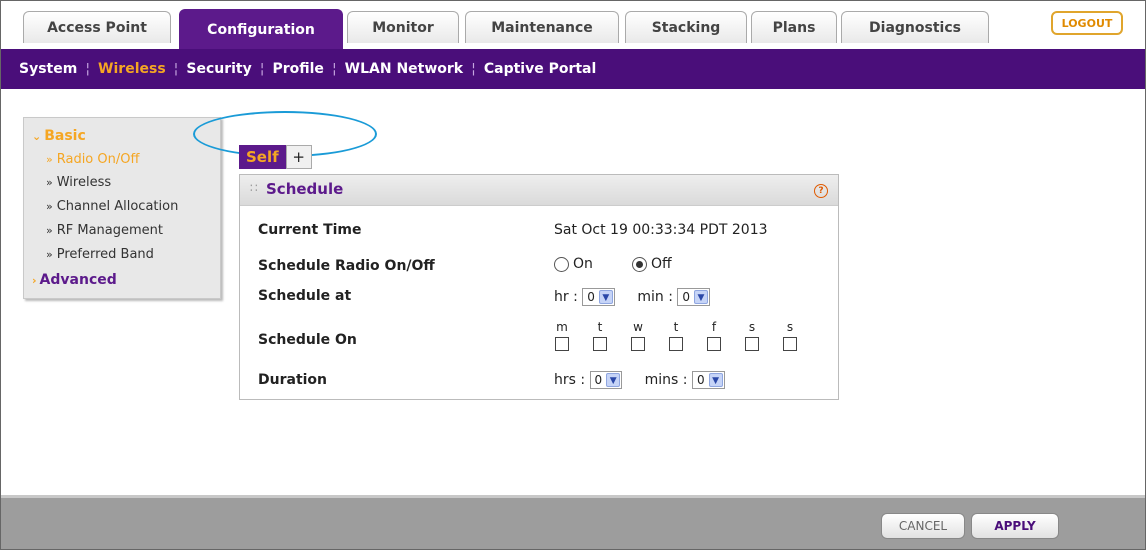 The height and width of the screenshot is (550, 1146). What do you see at coordinates (48, 69) in the screenshot?
I see `subnav-system: System` at bounding box center [48, 69].